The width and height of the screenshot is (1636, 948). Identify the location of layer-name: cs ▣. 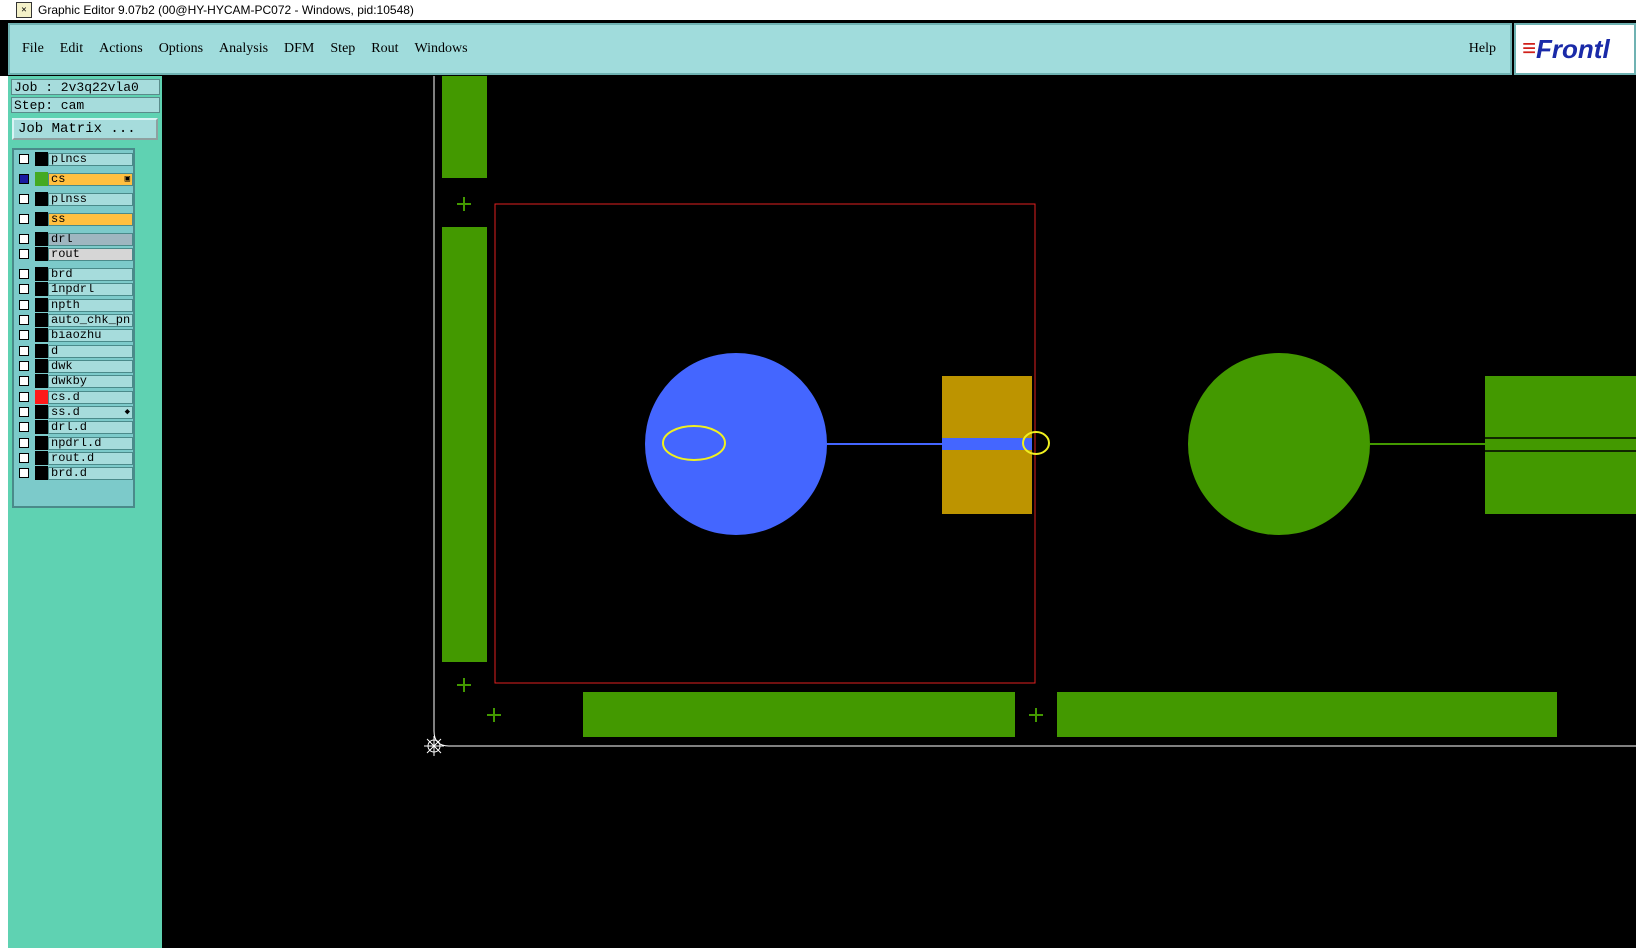
(90, 179).